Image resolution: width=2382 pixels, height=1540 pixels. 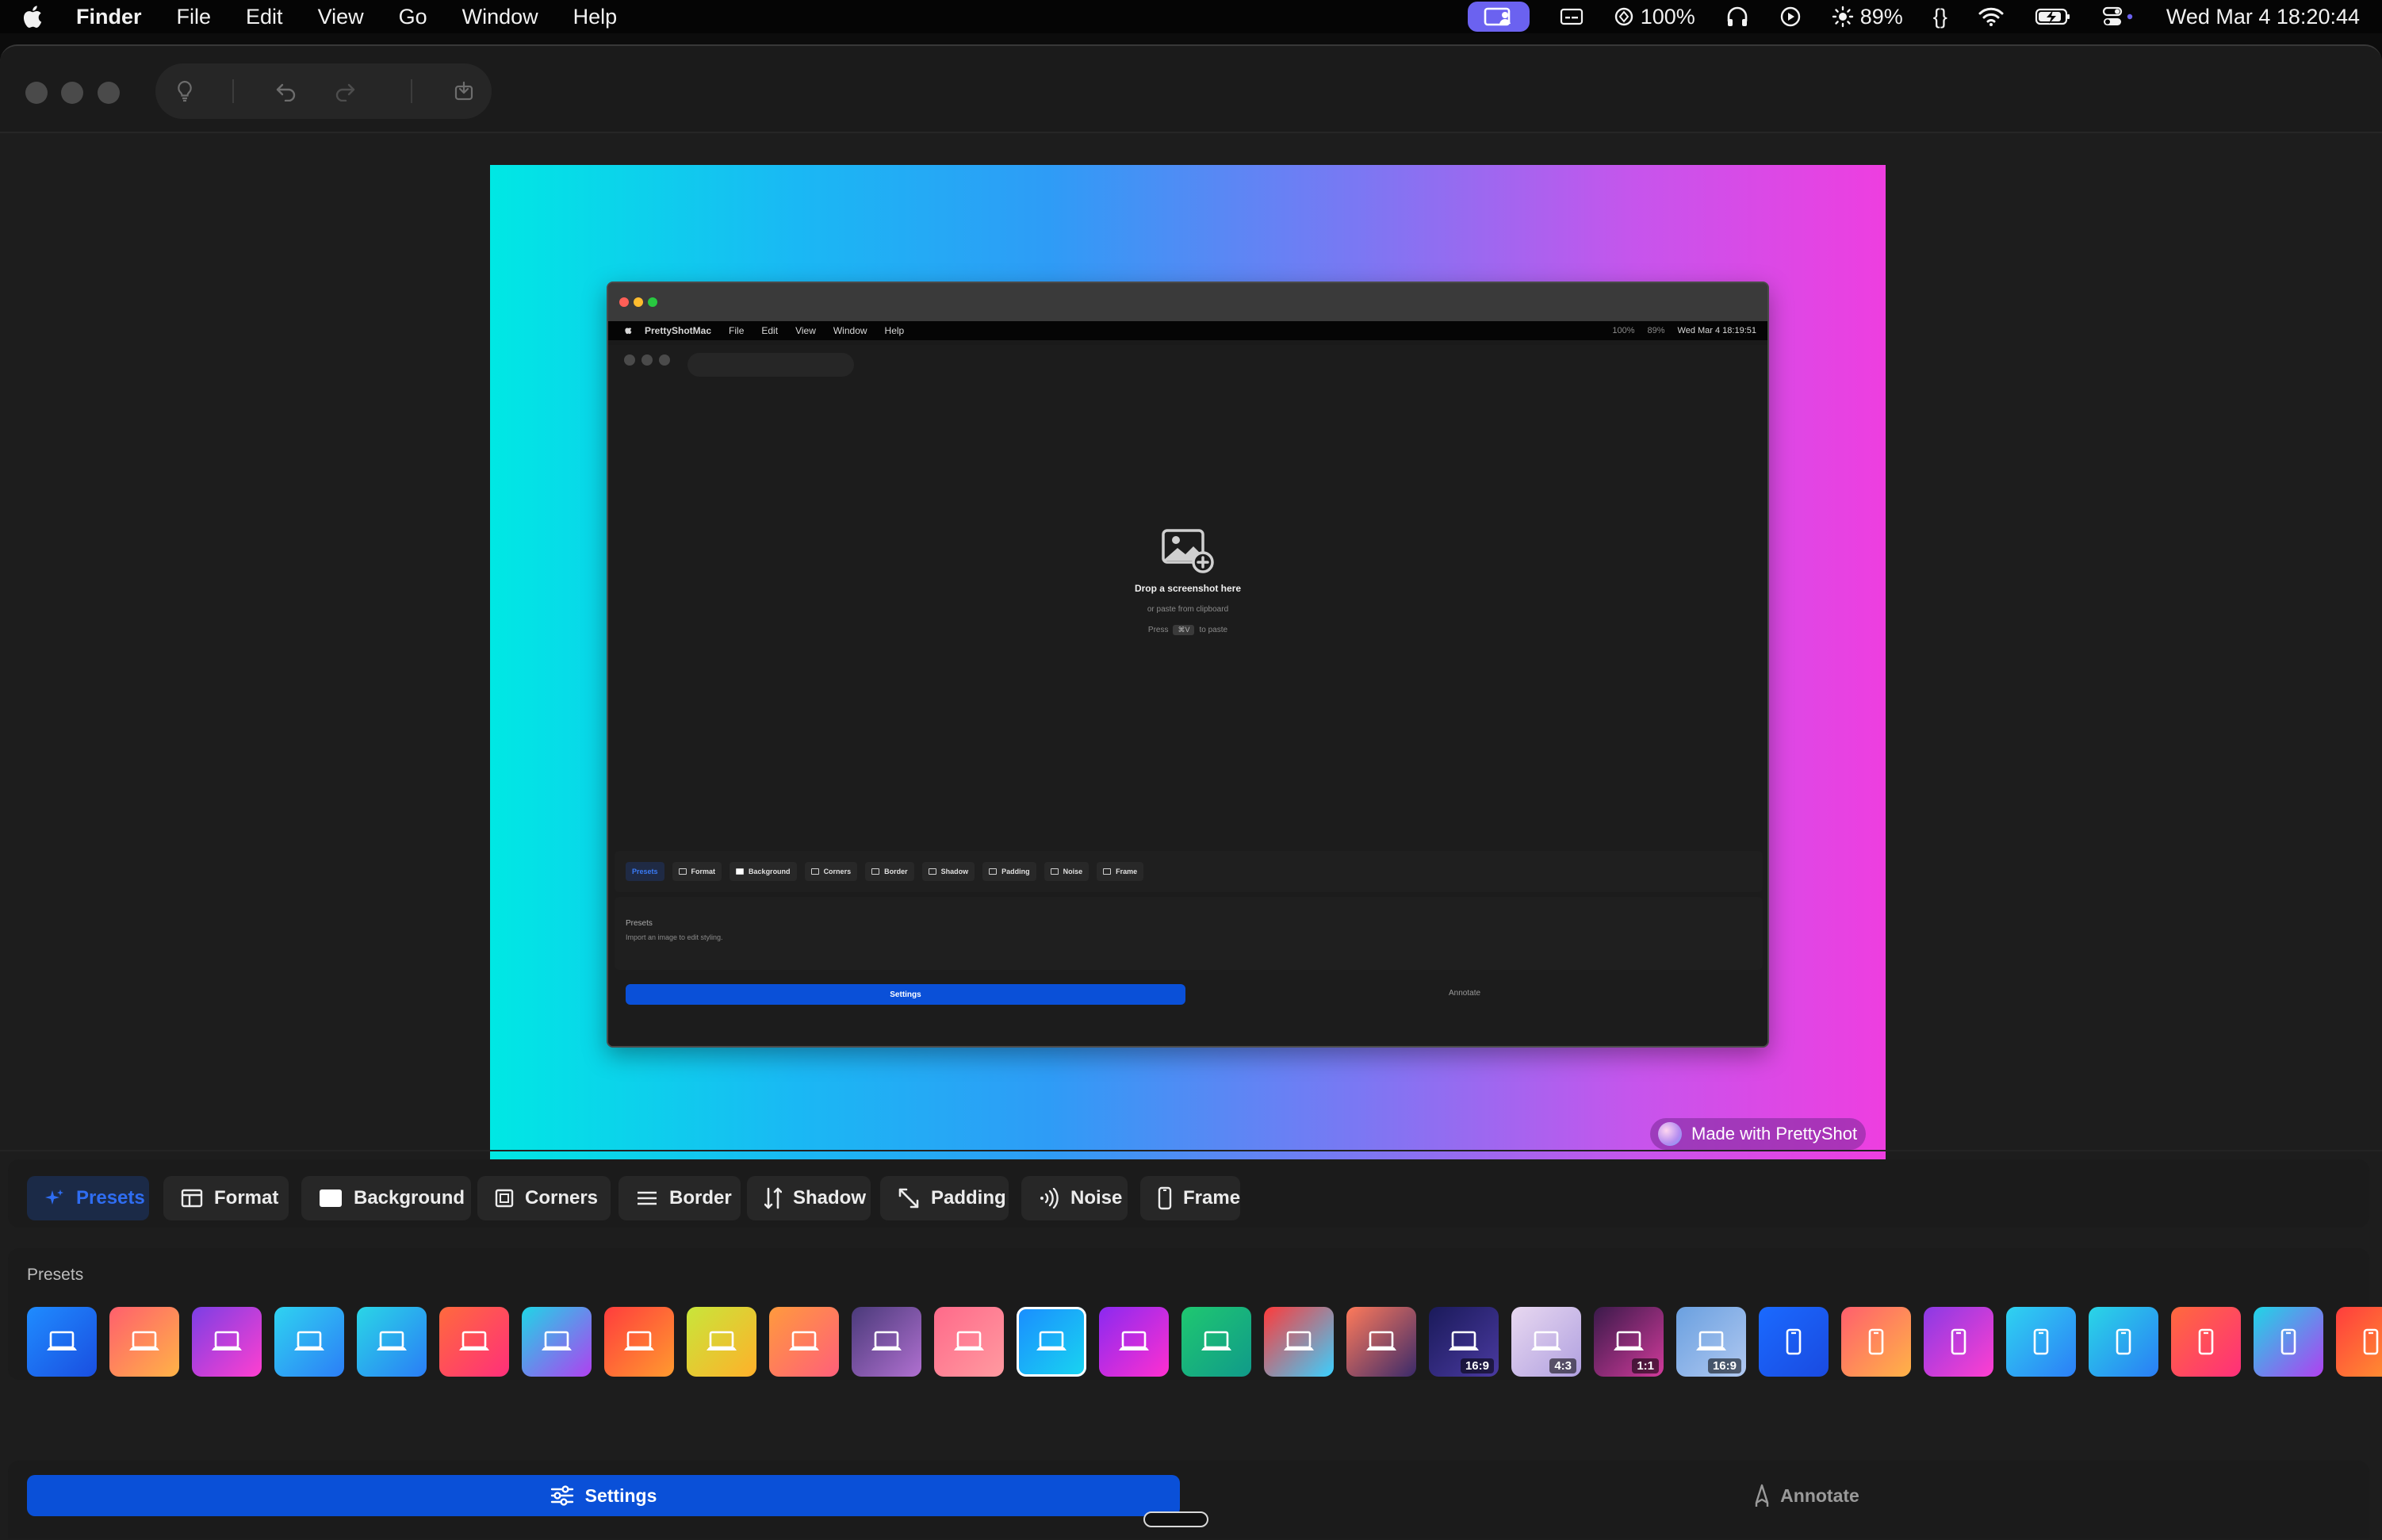 I want to click on battery-icon, so click(x=2053, y=16).